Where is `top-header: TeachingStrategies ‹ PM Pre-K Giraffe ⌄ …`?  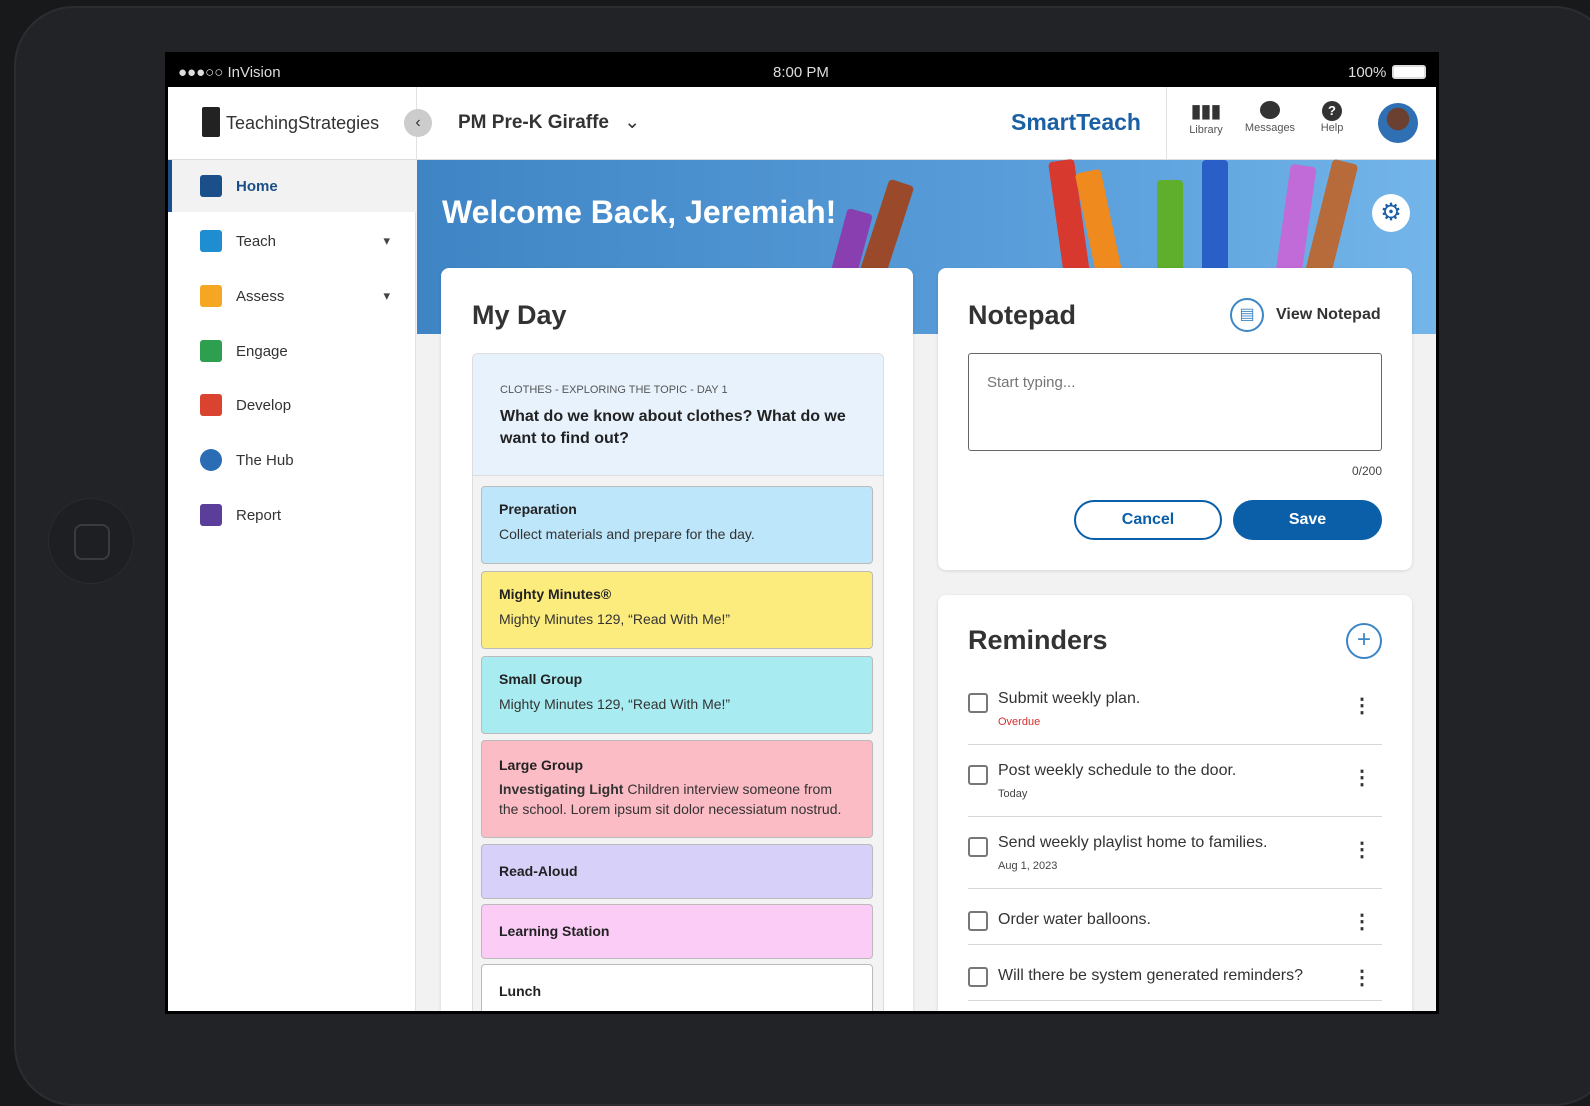
top-header: TeachingStrategies ‹ PM Pre-K Giraffe ⌄ … is located at coordinates (802, 123).